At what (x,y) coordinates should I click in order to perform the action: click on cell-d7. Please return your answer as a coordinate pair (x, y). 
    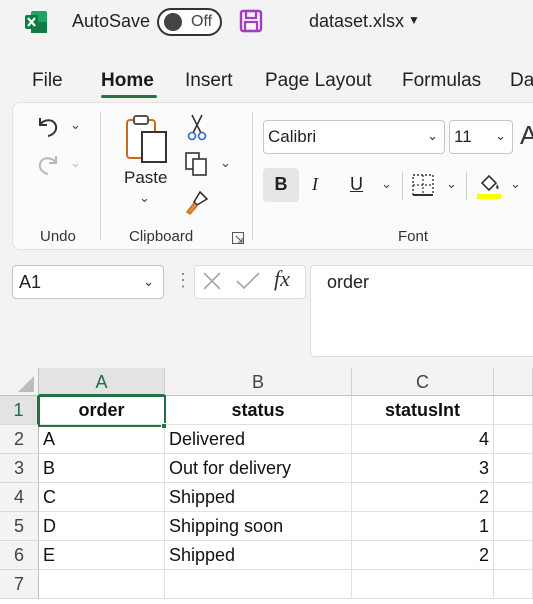
    Looking at the image, I should click on (513, 584).